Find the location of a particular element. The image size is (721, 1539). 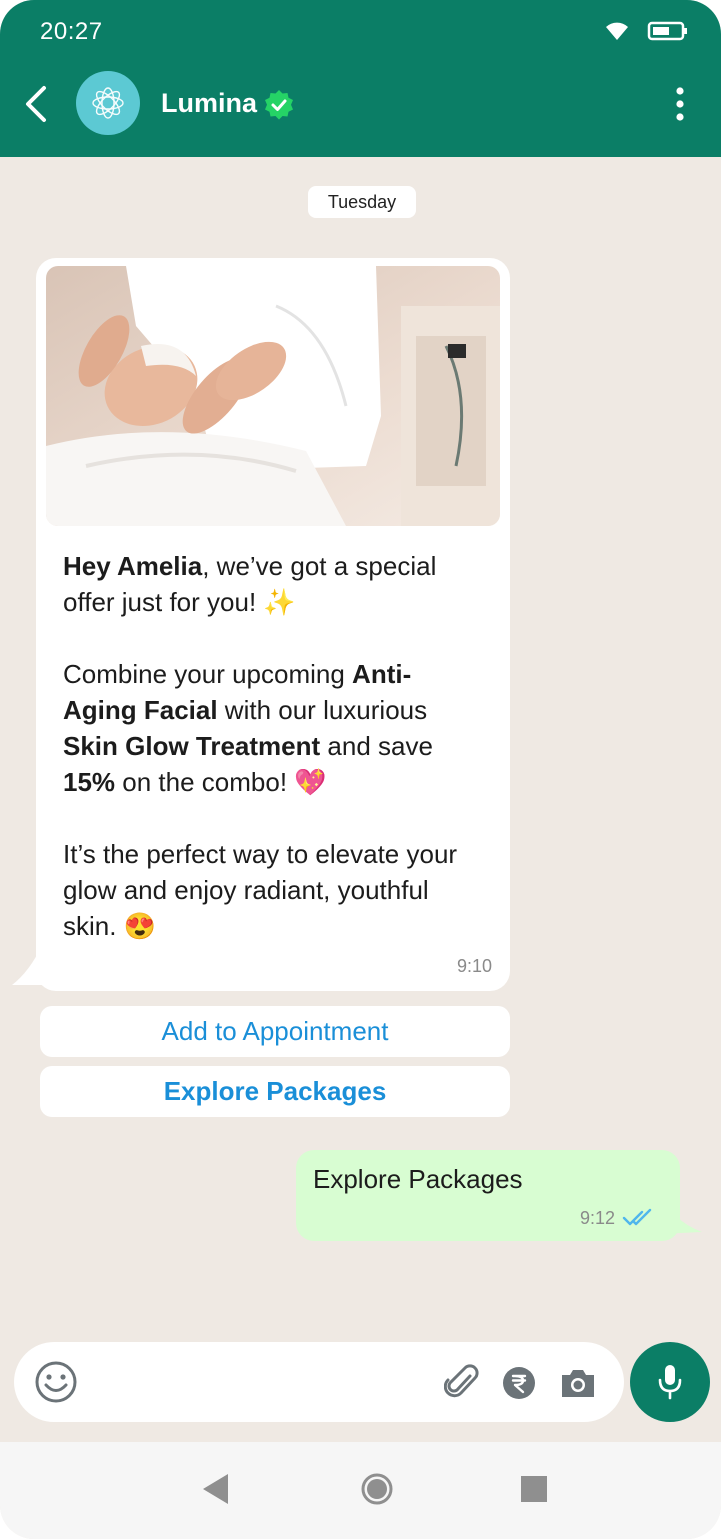

mic-button is located at coordinates (670, 1382).